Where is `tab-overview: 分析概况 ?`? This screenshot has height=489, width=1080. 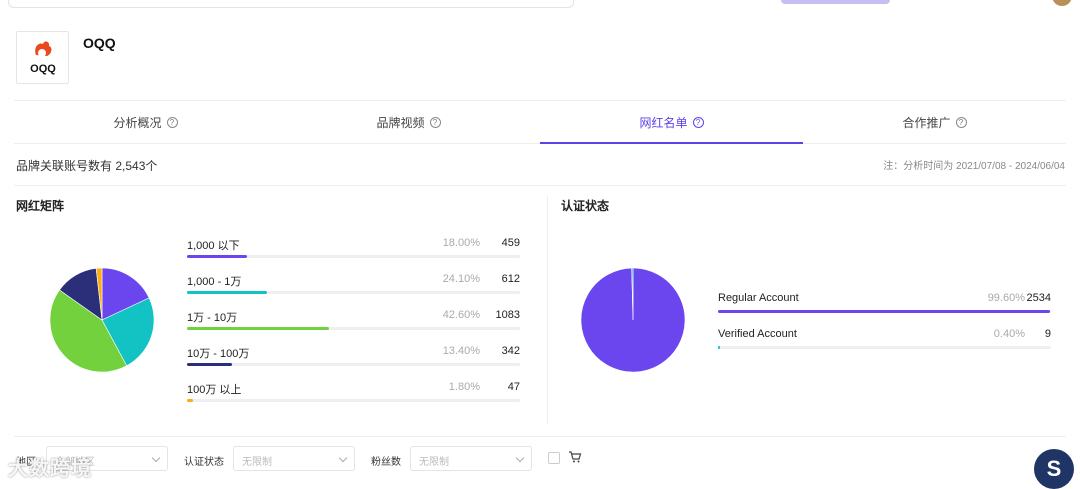 tab-overview: 分析概况 ? is located at coordinates (145, 122).